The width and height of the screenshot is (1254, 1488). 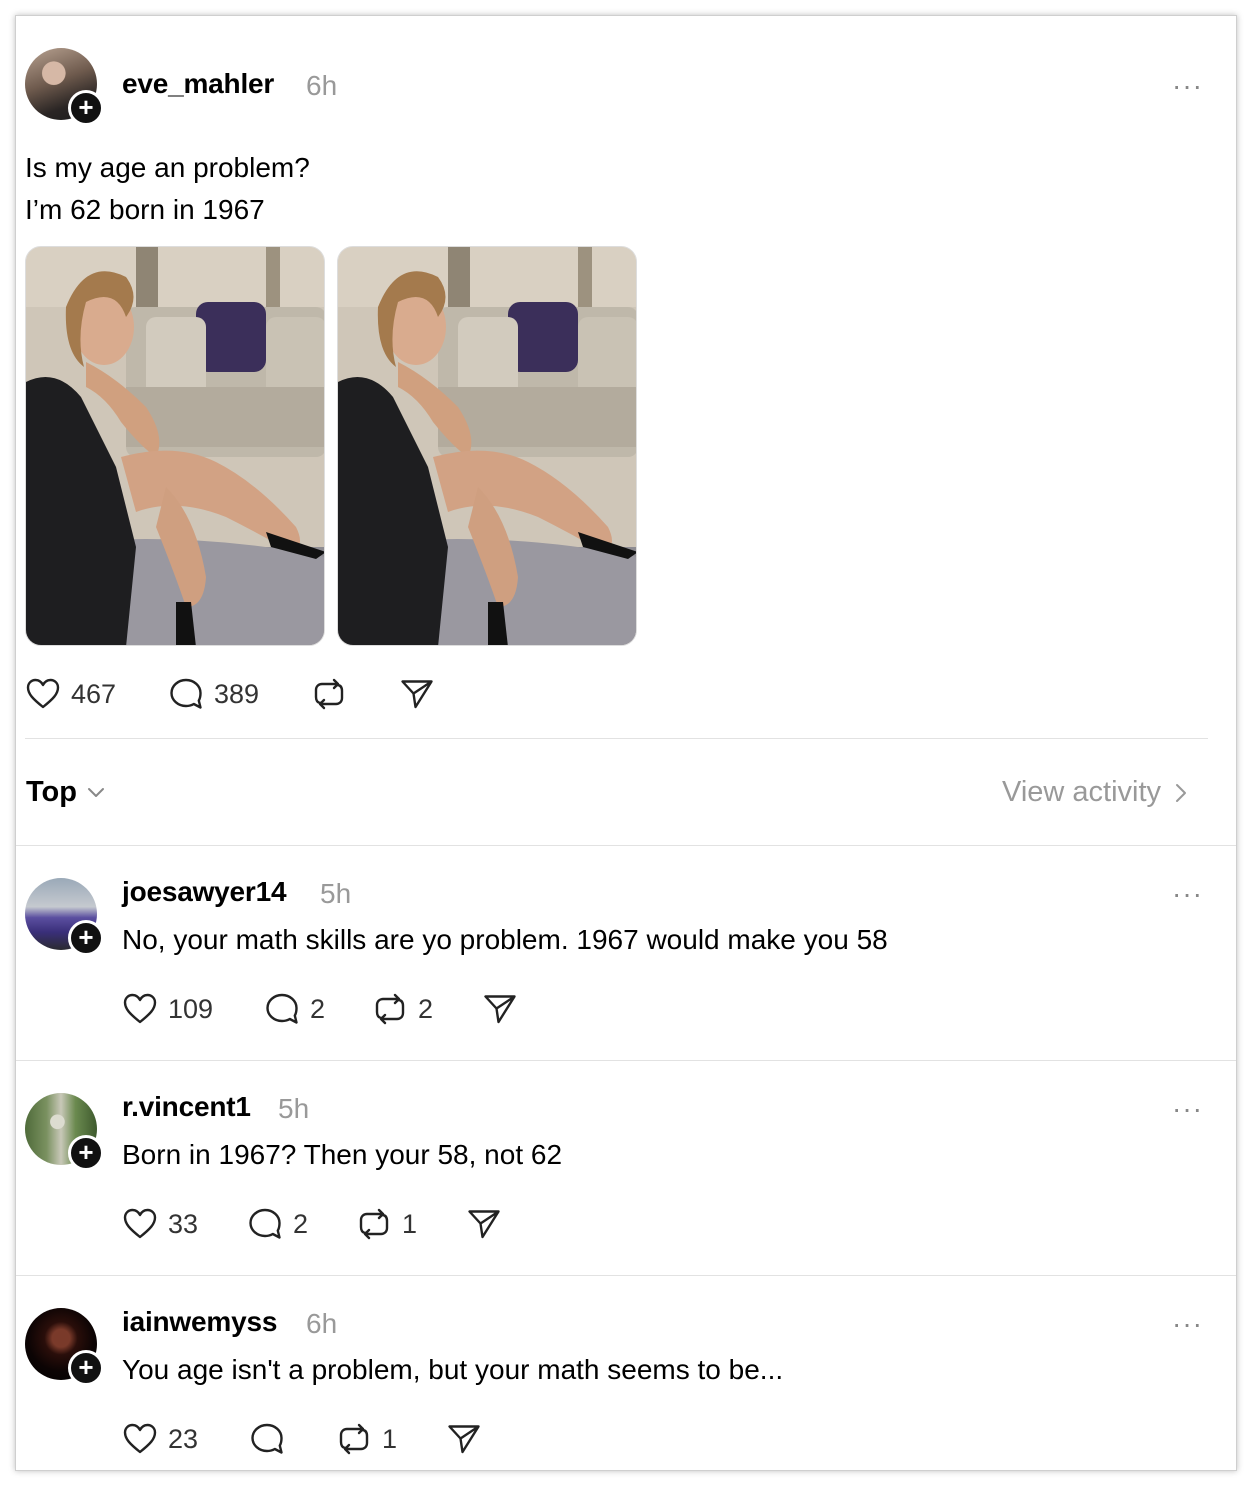 I want to click on chevron-down-icon, so click(x=96, y=792).